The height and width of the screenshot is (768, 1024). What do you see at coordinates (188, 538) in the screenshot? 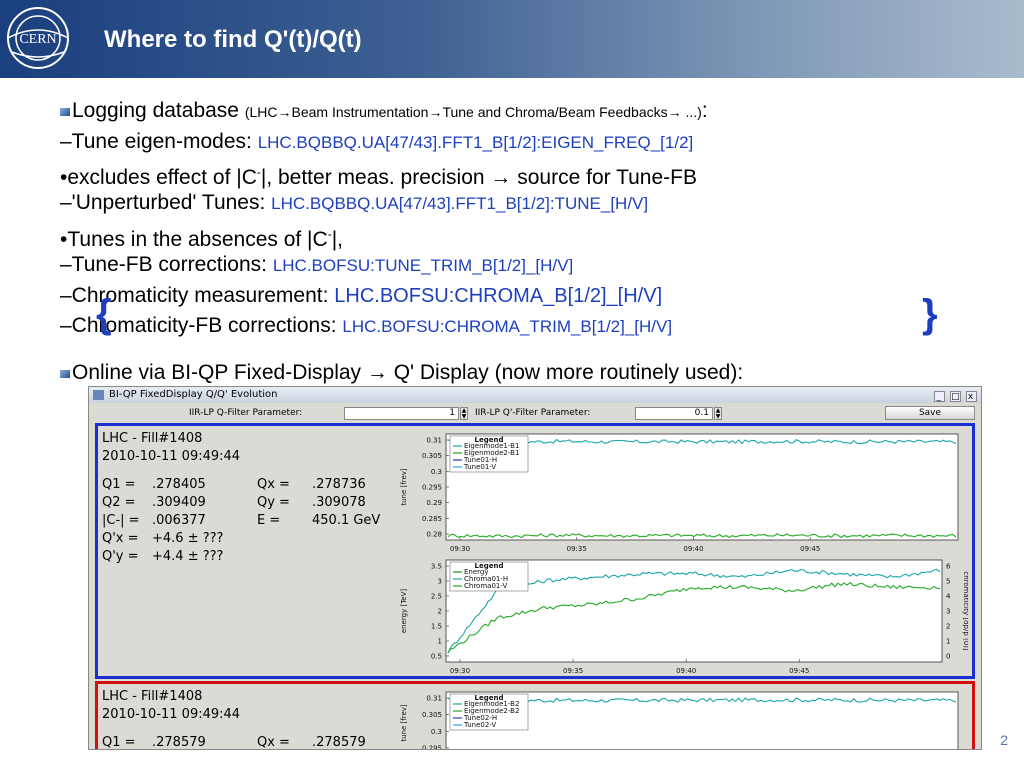
I see `chroma-x-value: +4.6 ± ???` at bounding box center [188, 538].